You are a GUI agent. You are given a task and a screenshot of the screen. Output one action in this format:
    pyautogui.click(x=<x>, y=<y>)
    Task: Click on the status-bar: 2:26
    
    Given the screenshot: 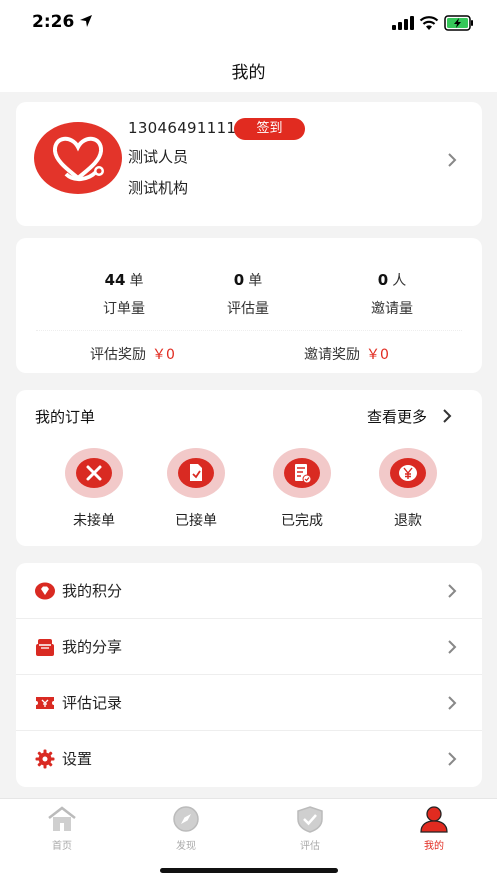 What is the action you would take?
    pyautogui.click(x=248, y=23)
    